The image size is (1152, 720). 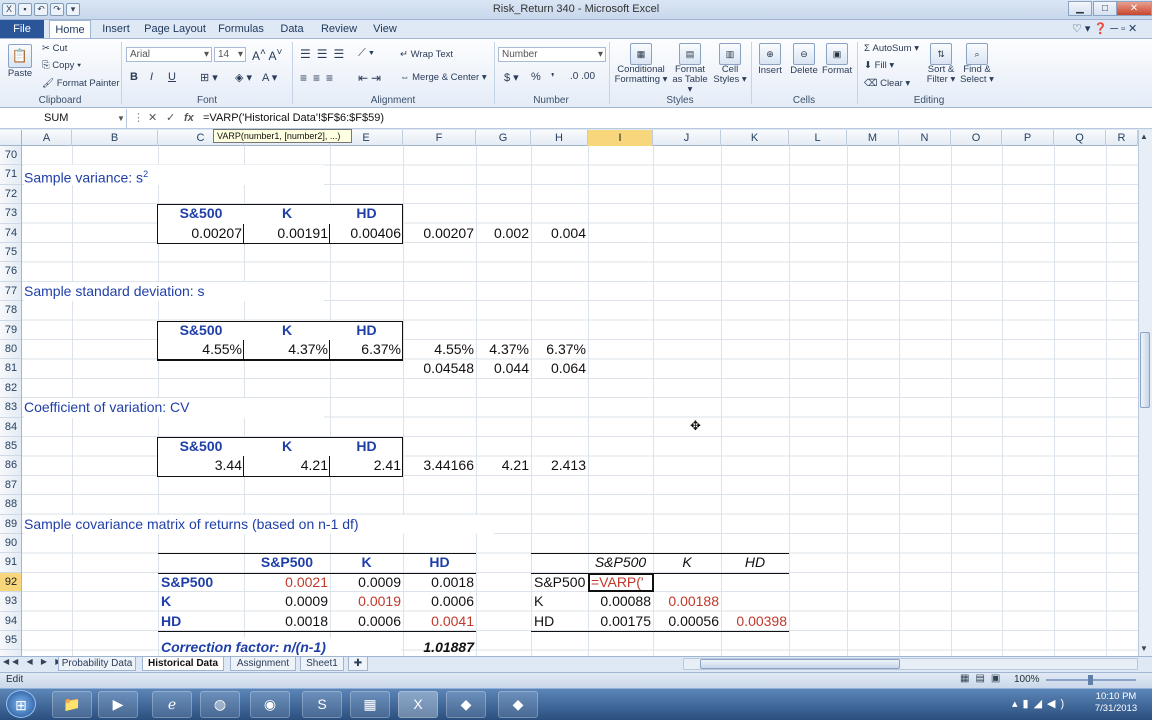 What do you see at coordinates (10, 524) in the screenshot?
I see `row-header: 89` at bounding box center [10, 524].